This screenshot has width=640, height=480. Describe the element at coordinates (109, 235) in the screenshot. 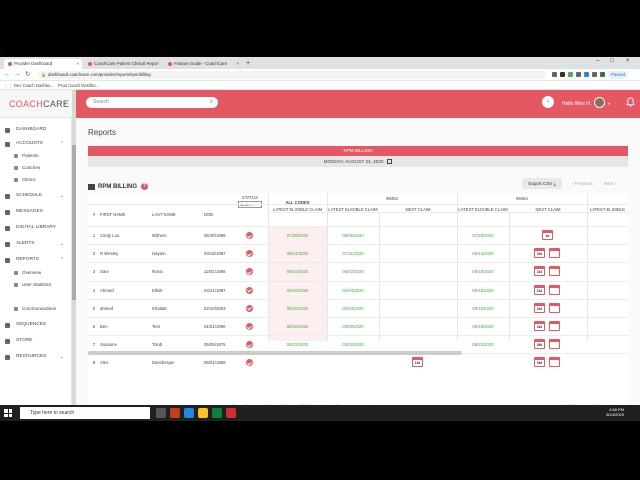

I see `first-name-cell: Cindy Lou` at that location.